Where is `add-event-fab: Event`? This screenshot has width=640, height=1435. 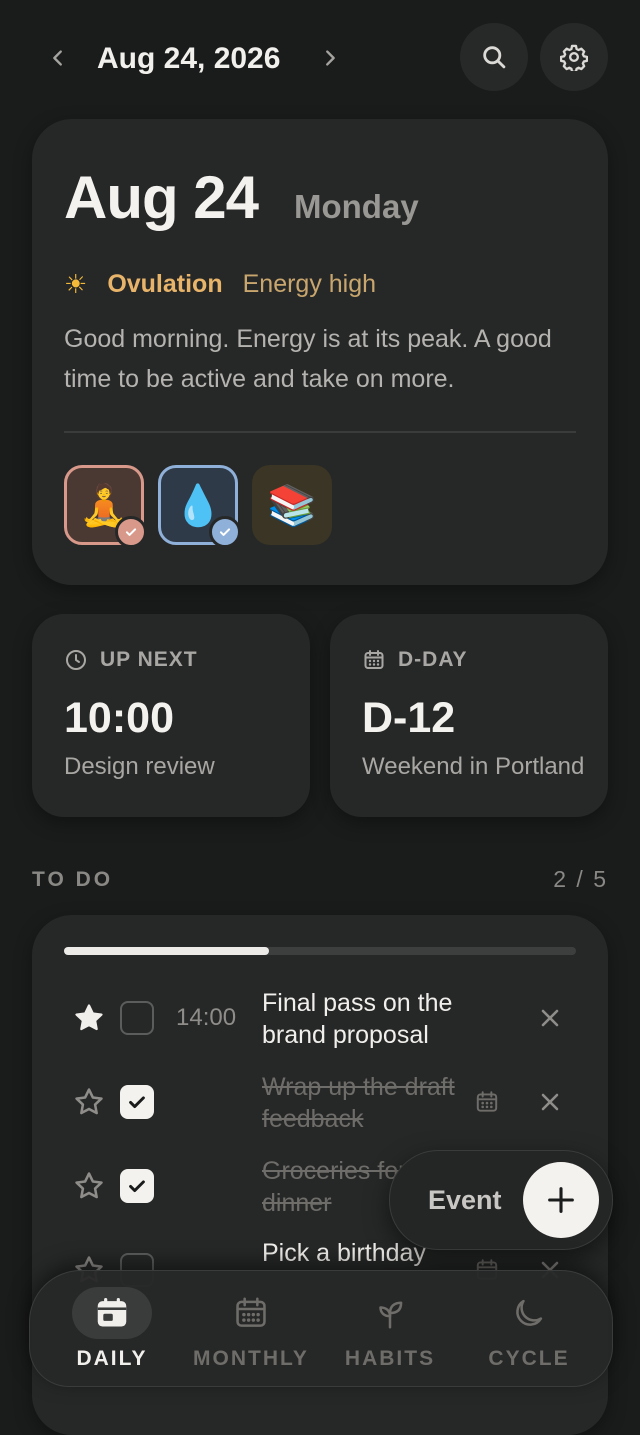 add-event-fab: Event is located at coordinates (501, 1200).